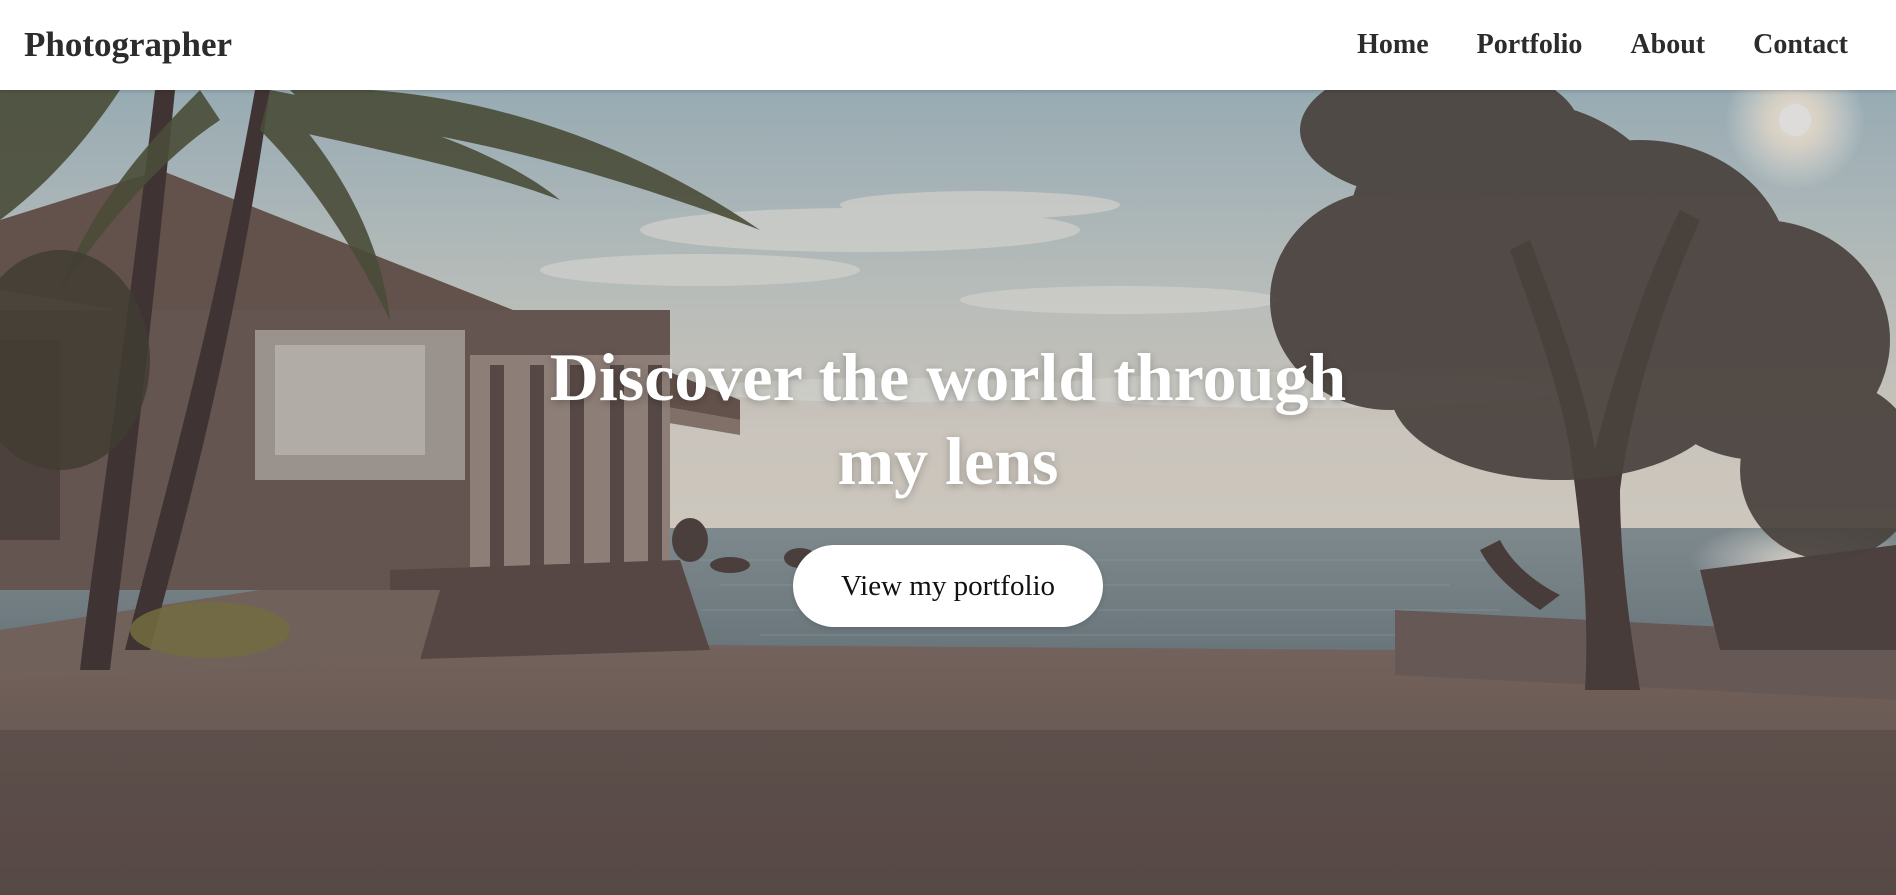 This screenshot has width=1896, height=895. What do you see at coordinates (1667, 45) in the screenshot?
I see `nav-about: About` at bounding box center [1667, 45].